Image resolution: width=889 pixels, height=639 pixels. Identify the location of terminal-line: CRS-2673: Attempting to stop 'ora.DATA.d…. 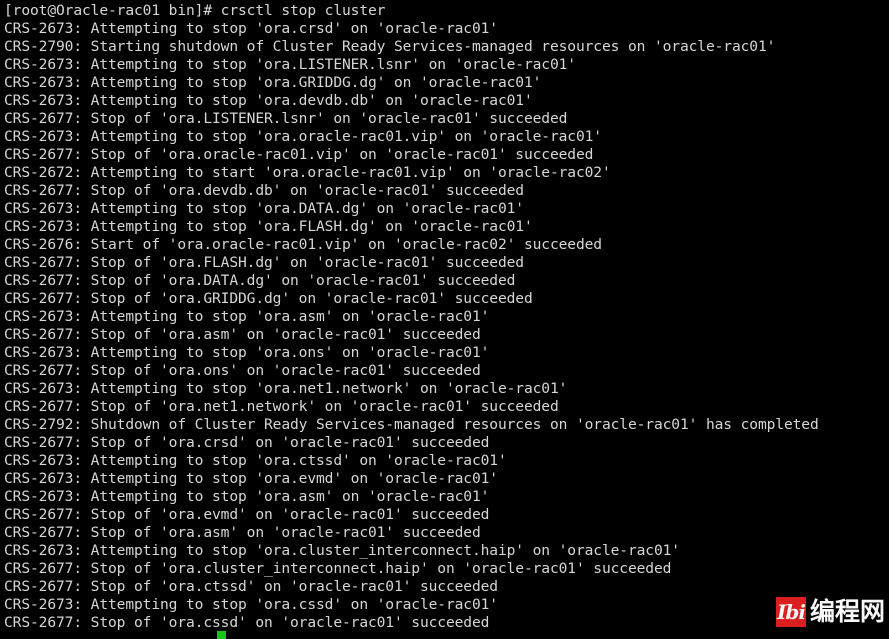
(264, 208).